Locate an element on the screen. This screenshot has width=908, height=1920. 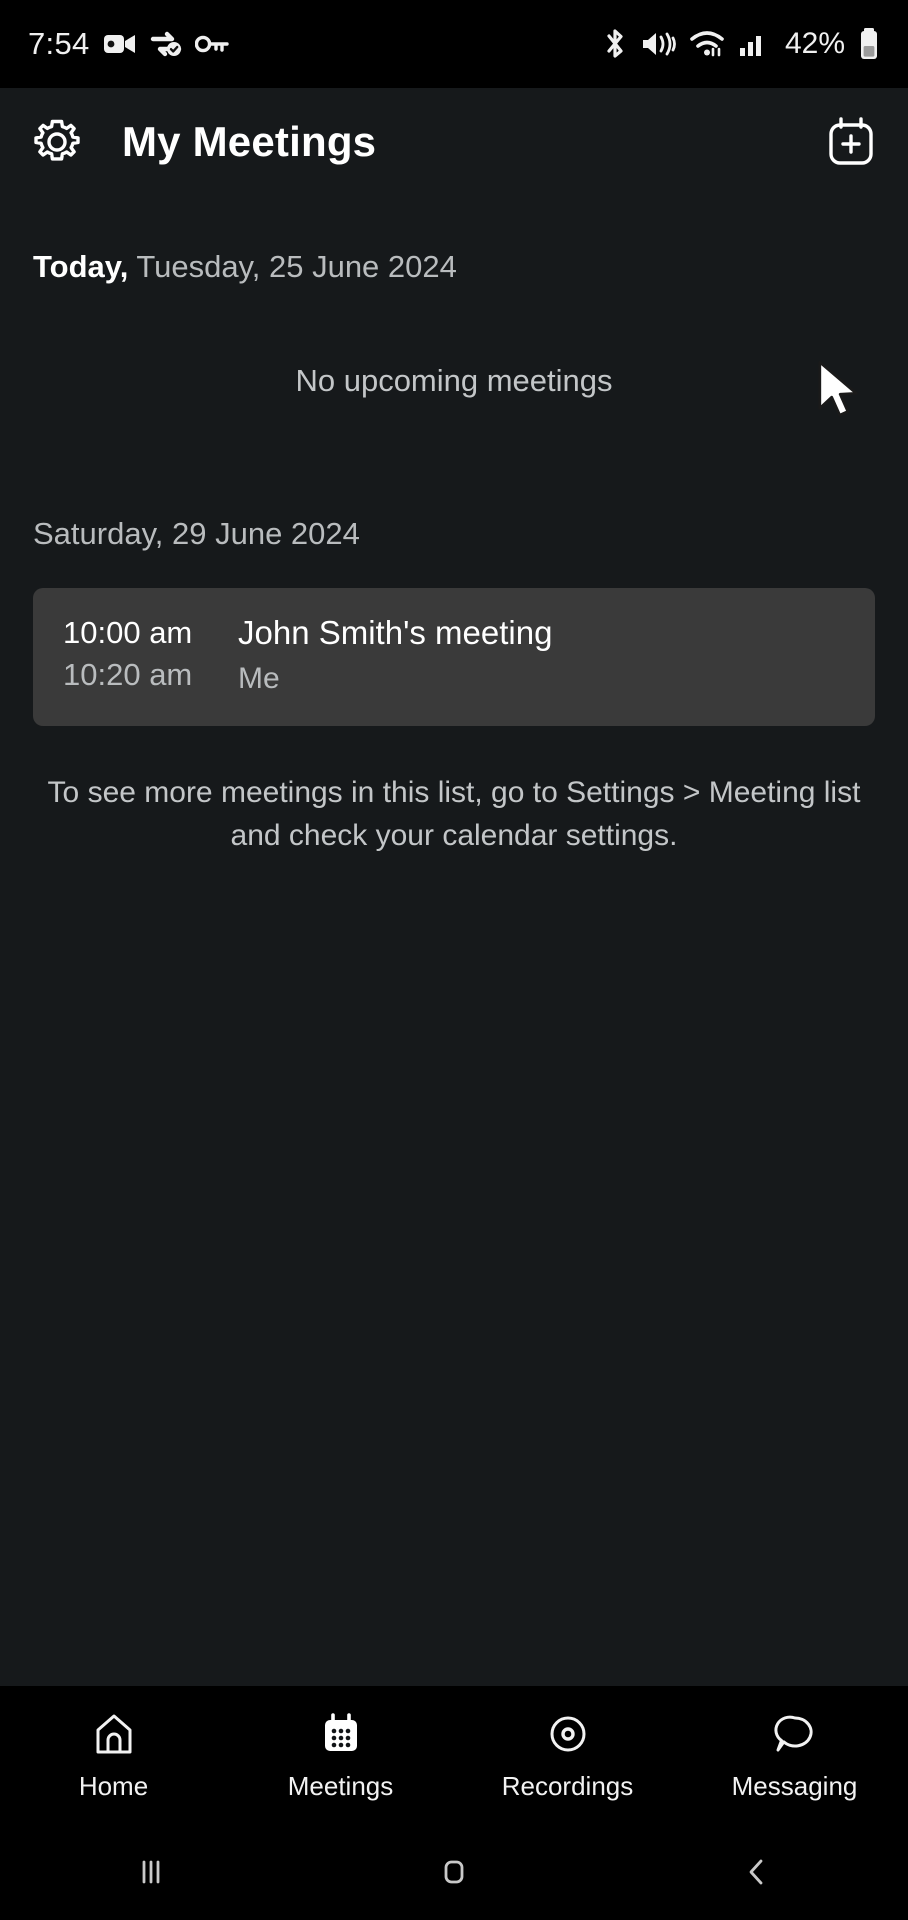
meeting-end-time: 10:20 am is located at coordinates (128, 674).